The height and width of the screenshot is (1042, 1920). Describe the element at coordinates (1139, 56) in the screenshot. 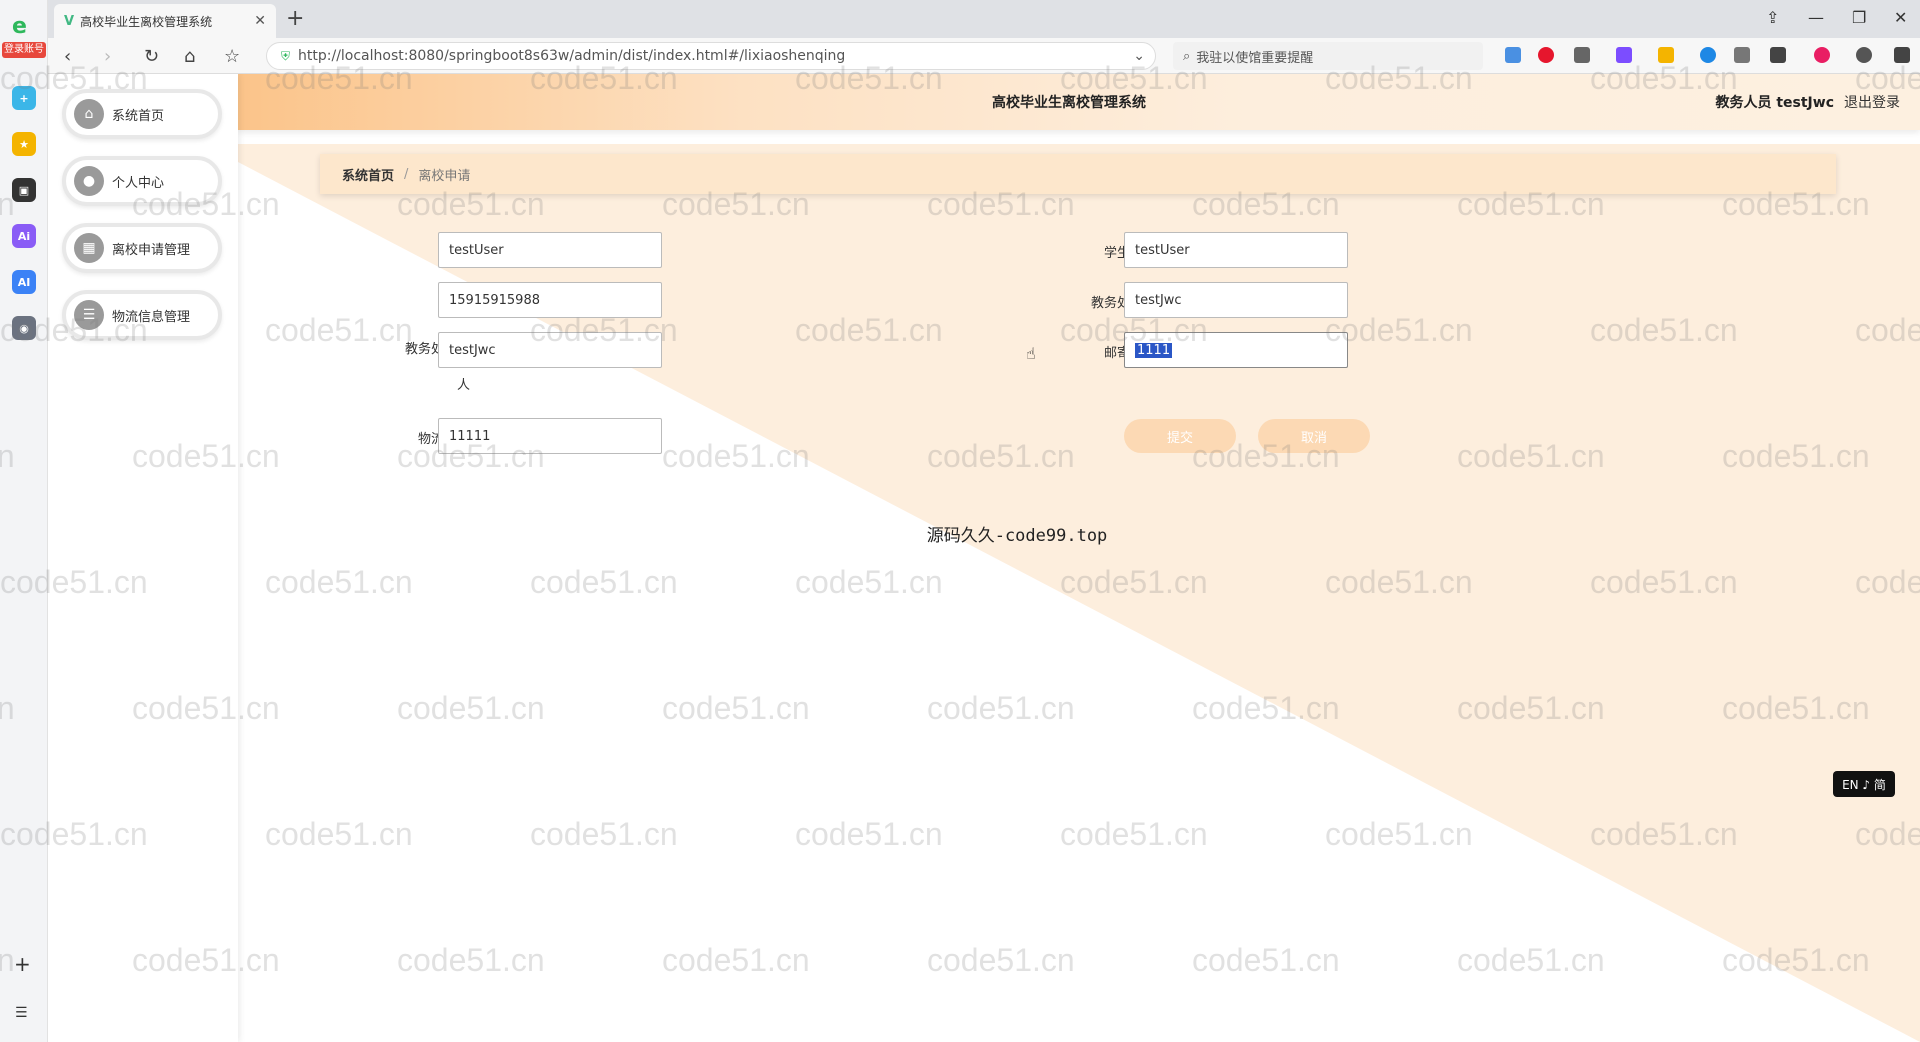

I see `chevron-down-icon: ⌄` at that location.